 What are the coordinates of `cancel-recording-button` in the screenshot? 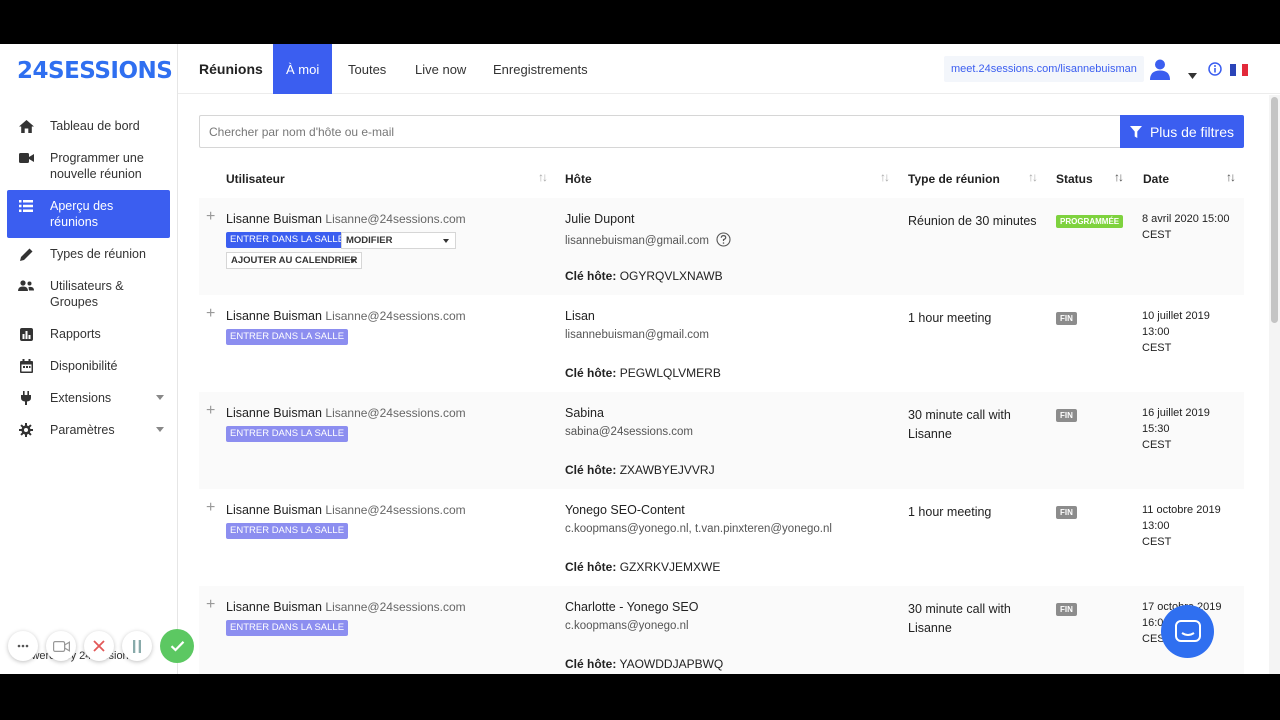 It's located at (99, 646).